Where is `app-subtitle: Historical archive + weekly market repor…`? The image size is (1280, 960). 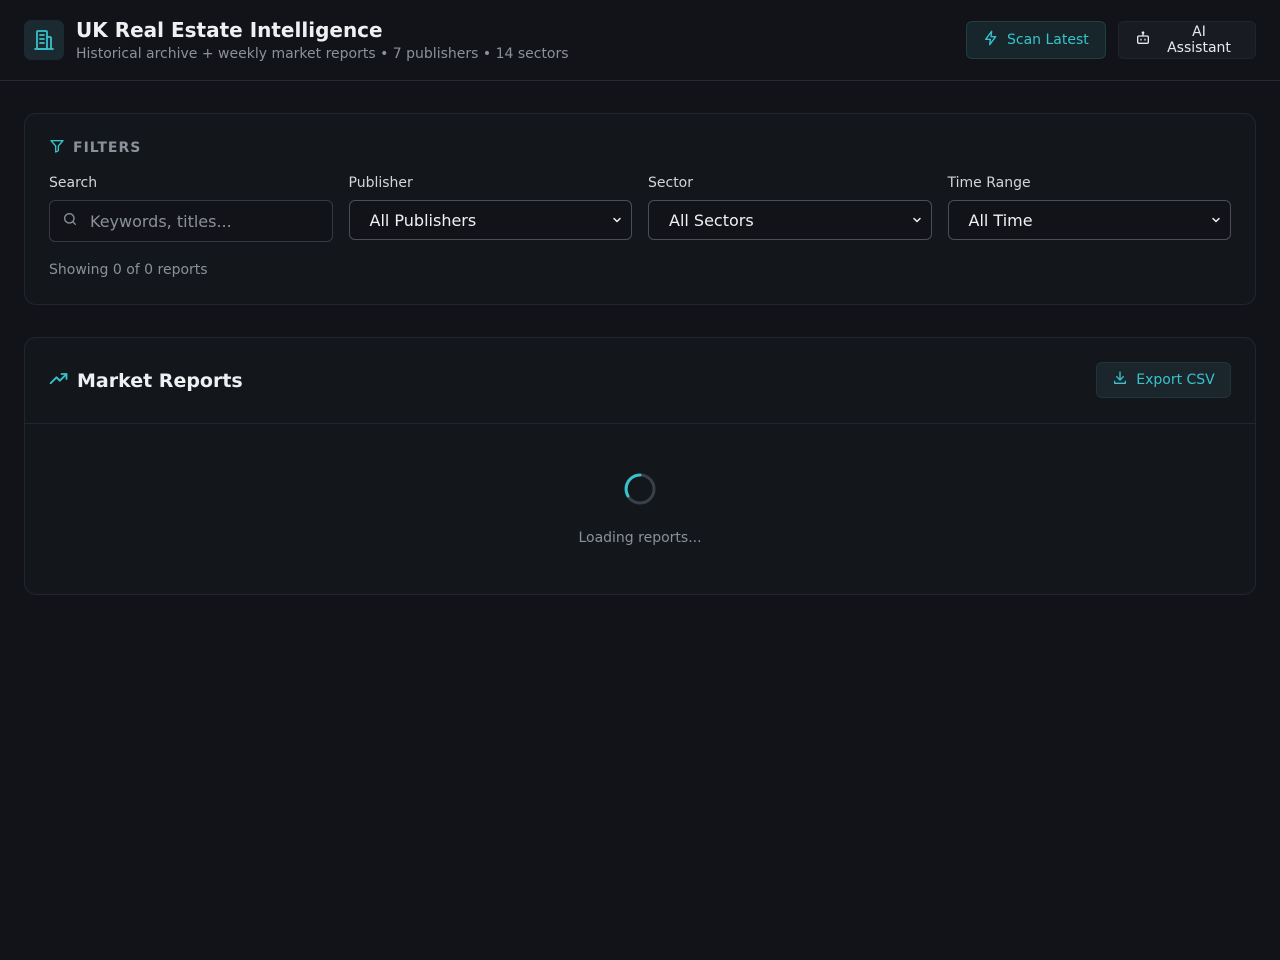
app-subtitle: Historical archive + weekly market repor… is located at coordinates (322, 53).